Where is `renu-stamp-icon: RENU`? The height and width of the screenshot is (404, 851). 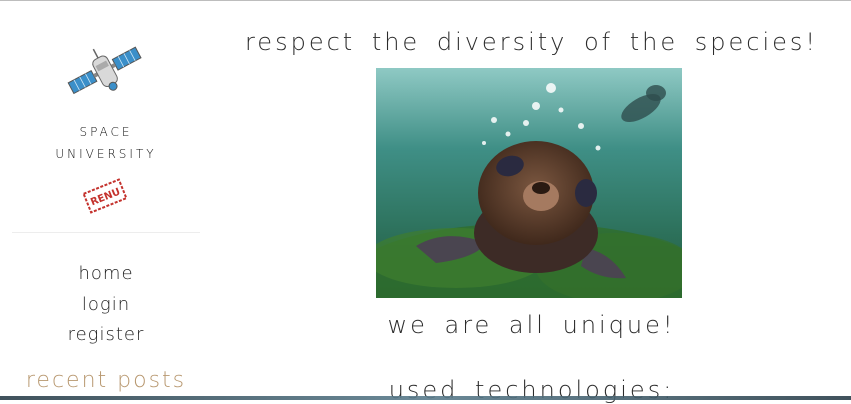 renu-stamp-icon: RENU is located at coordinates (105, 196).